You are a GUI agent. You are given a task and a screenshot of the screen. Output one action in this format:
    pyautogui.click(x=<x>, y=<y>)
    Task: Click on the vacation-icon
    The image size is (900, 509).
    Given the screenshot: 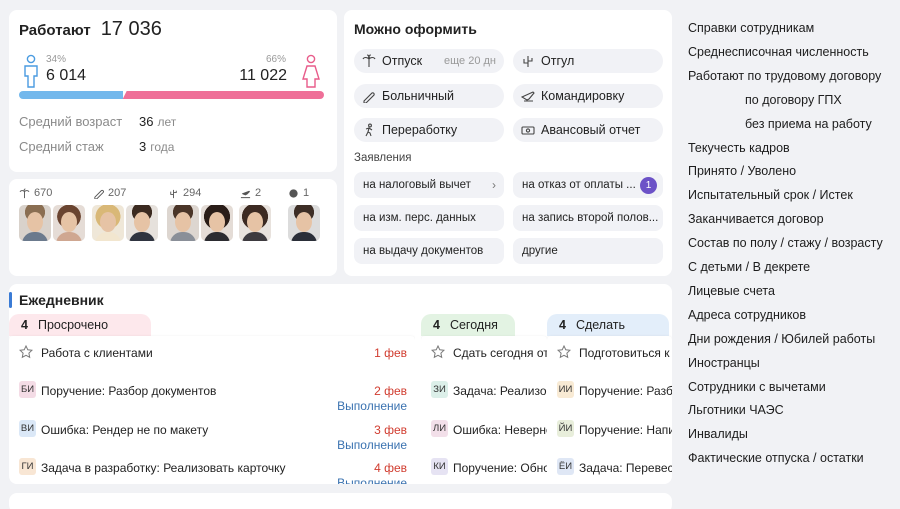 What is the action you would take?
    pyautogui.click(x=24, y=192)
    